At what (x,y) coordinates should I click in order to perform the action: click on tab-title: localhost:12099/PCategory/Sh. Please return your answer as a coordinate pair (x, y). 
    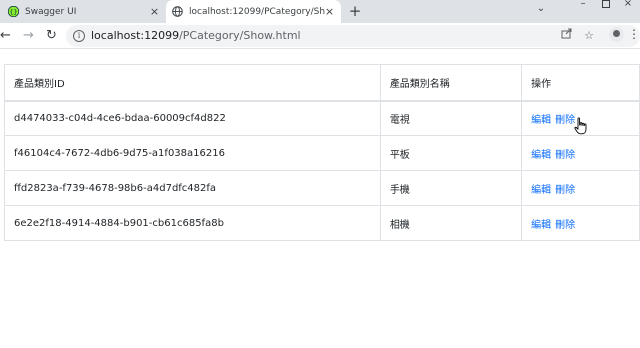
    Looking at the image, I should click on (257, 11).